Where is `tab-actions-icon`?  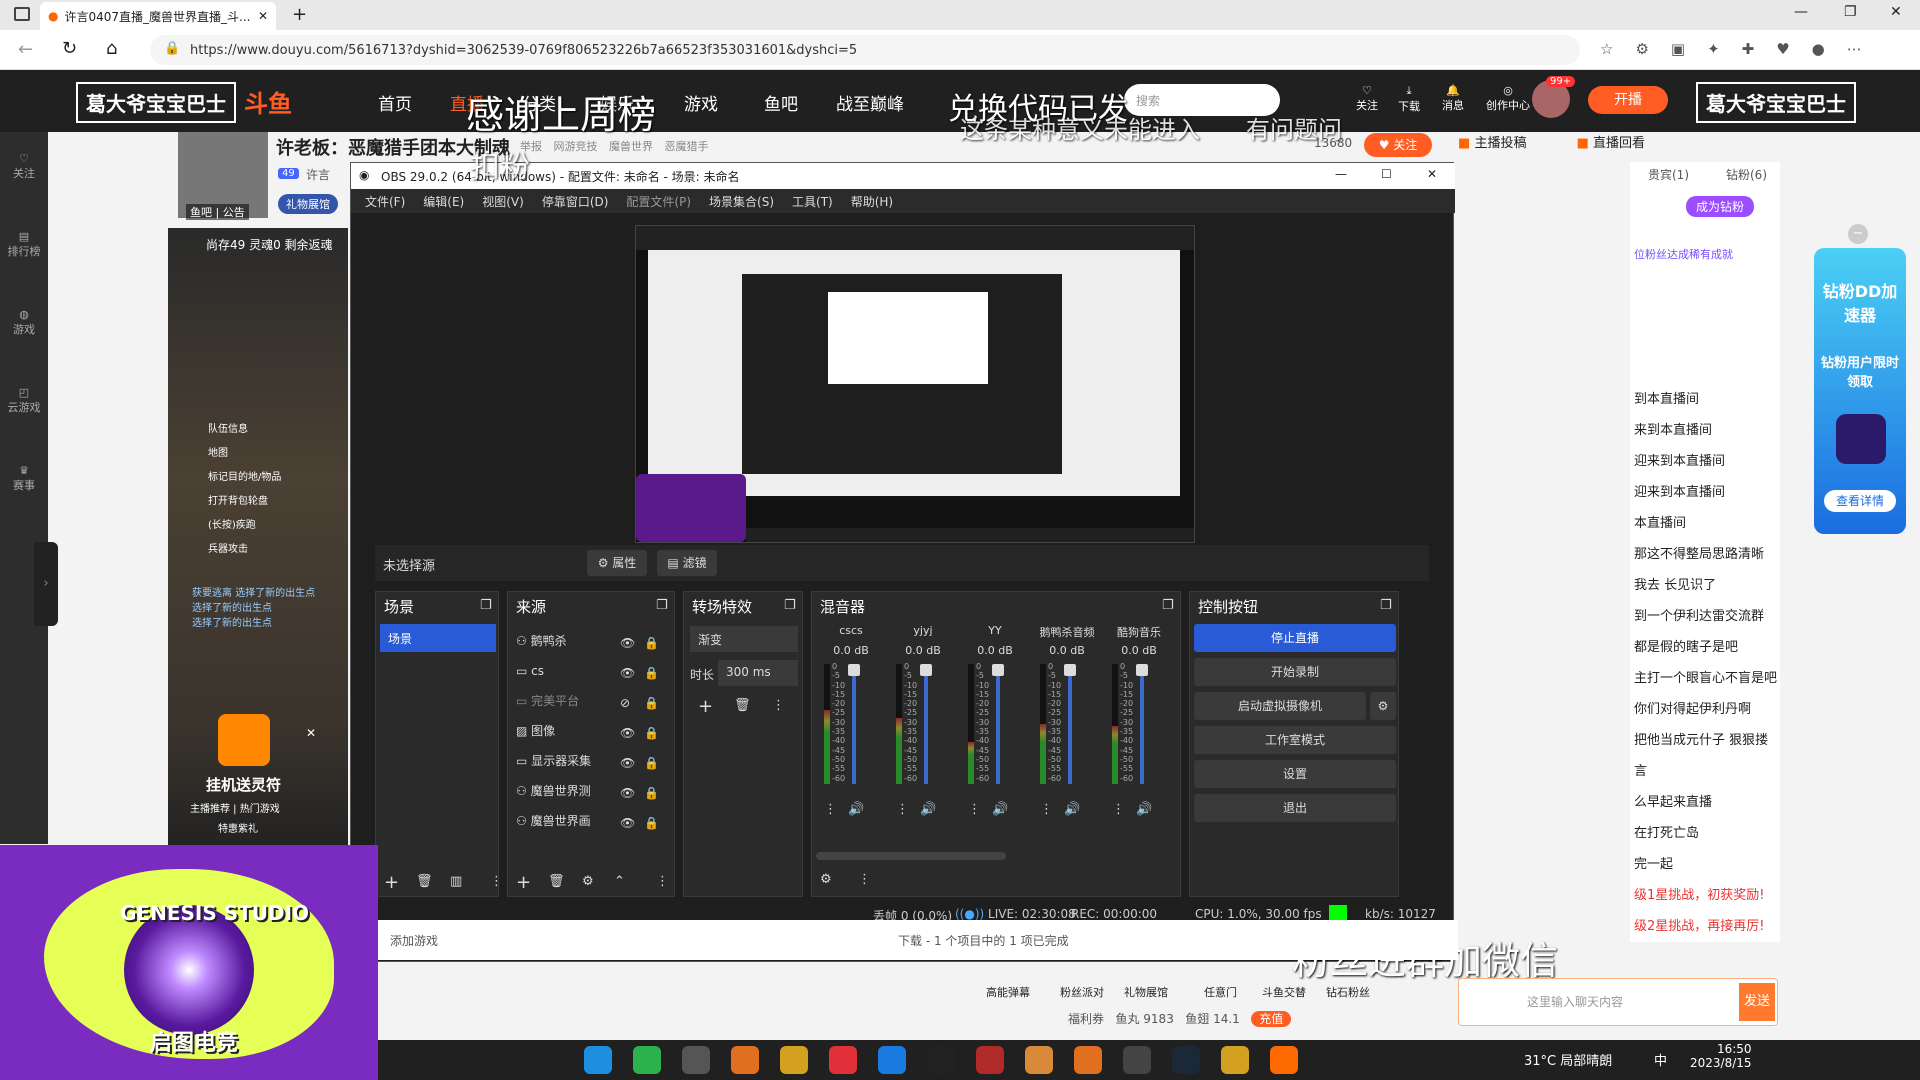 tab-actions-icon is located at coordinates (22, 14).